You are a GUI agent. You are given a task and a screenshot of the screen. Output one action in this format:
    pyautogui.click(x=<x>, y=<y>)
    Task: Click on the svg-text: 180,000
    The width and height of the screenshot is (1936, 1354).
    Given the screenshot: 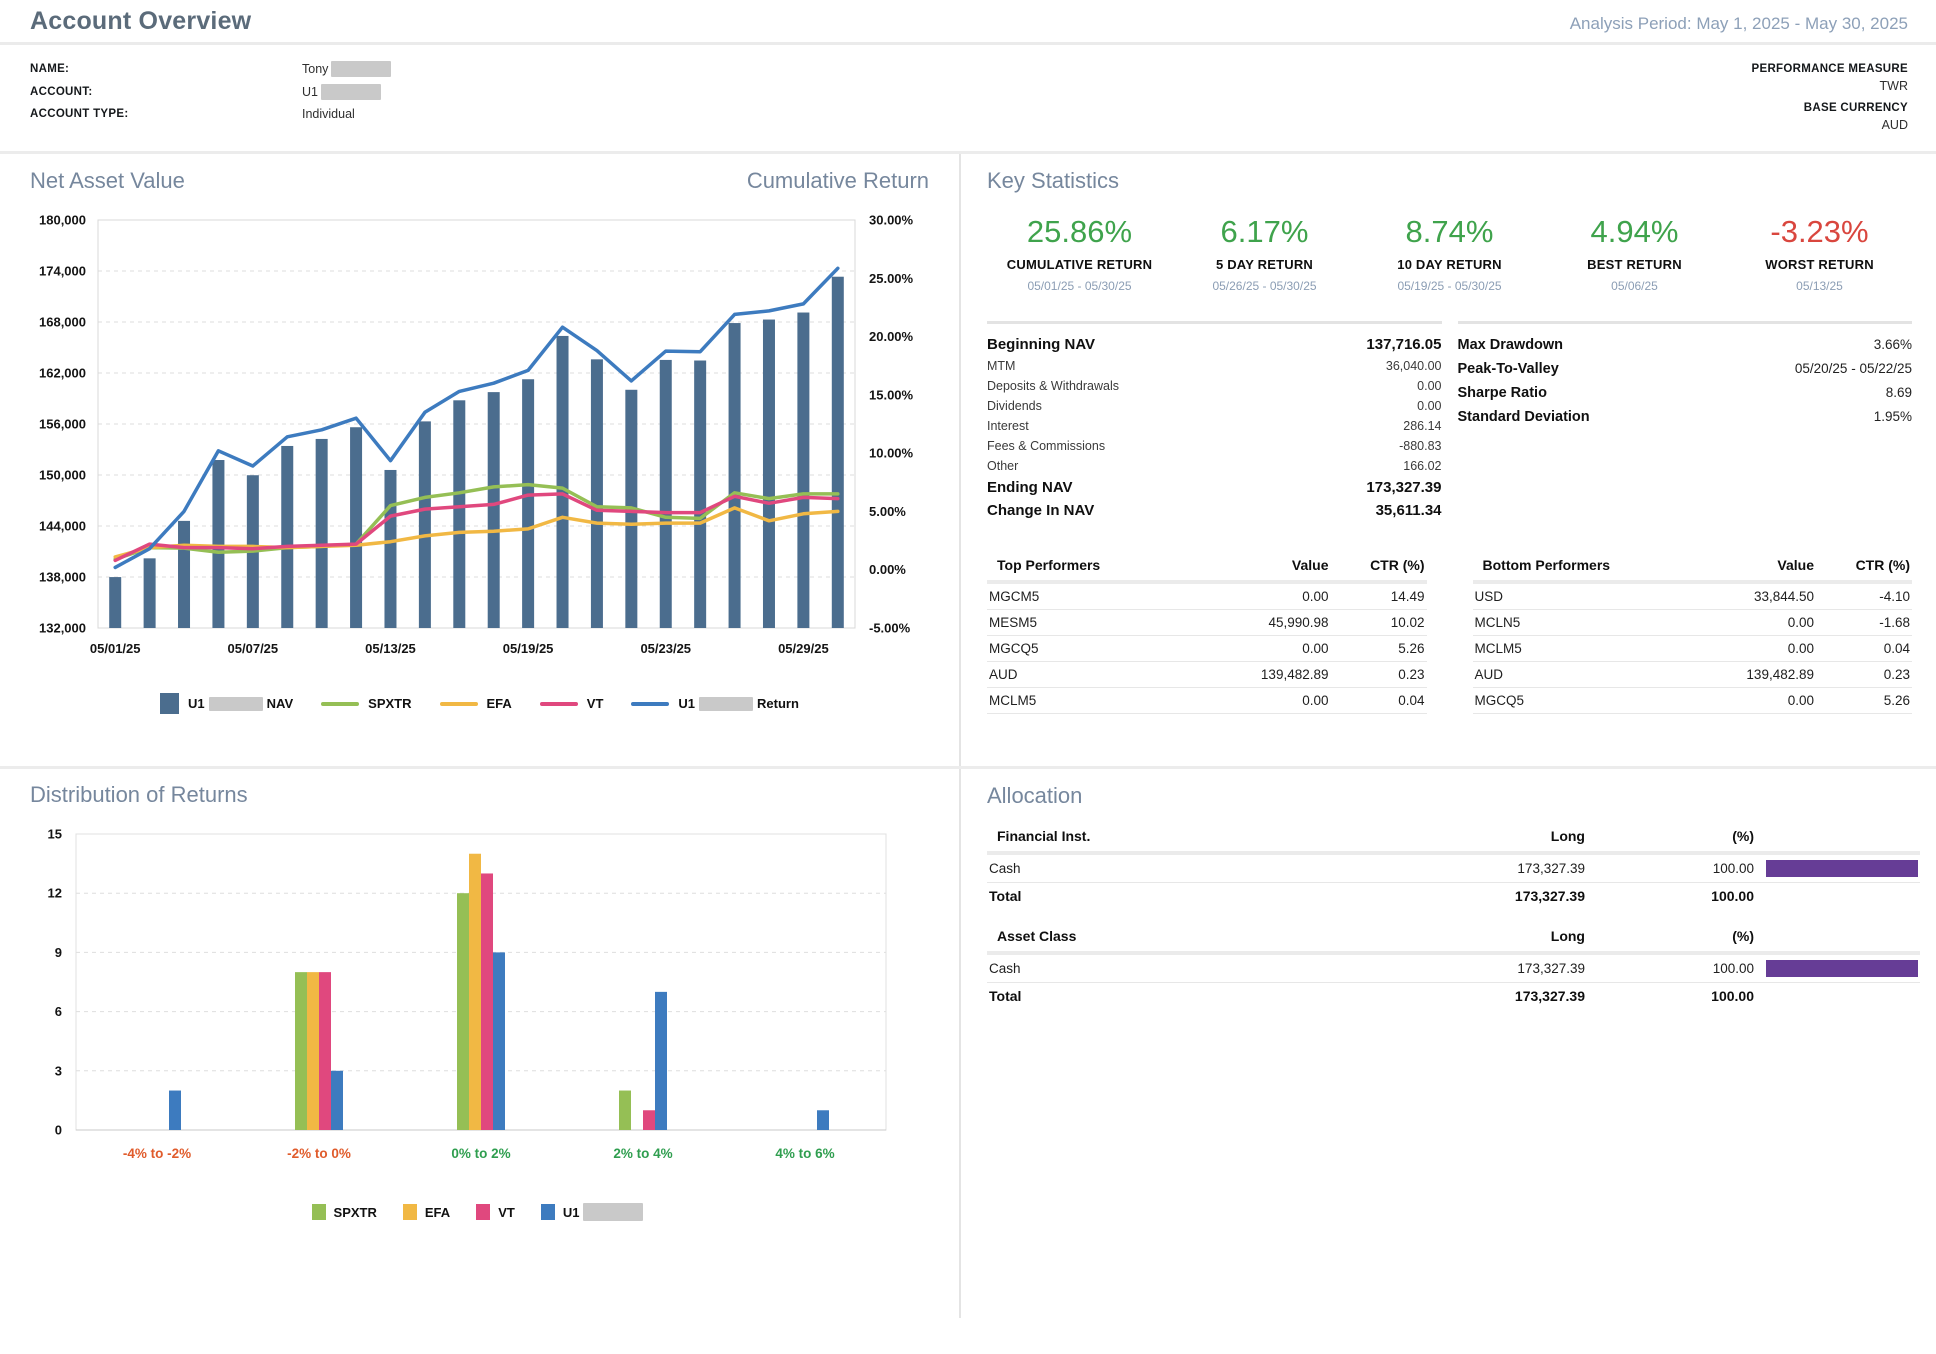 What is the action you would take?
    pyautogui.click(x=62, y=220)
    